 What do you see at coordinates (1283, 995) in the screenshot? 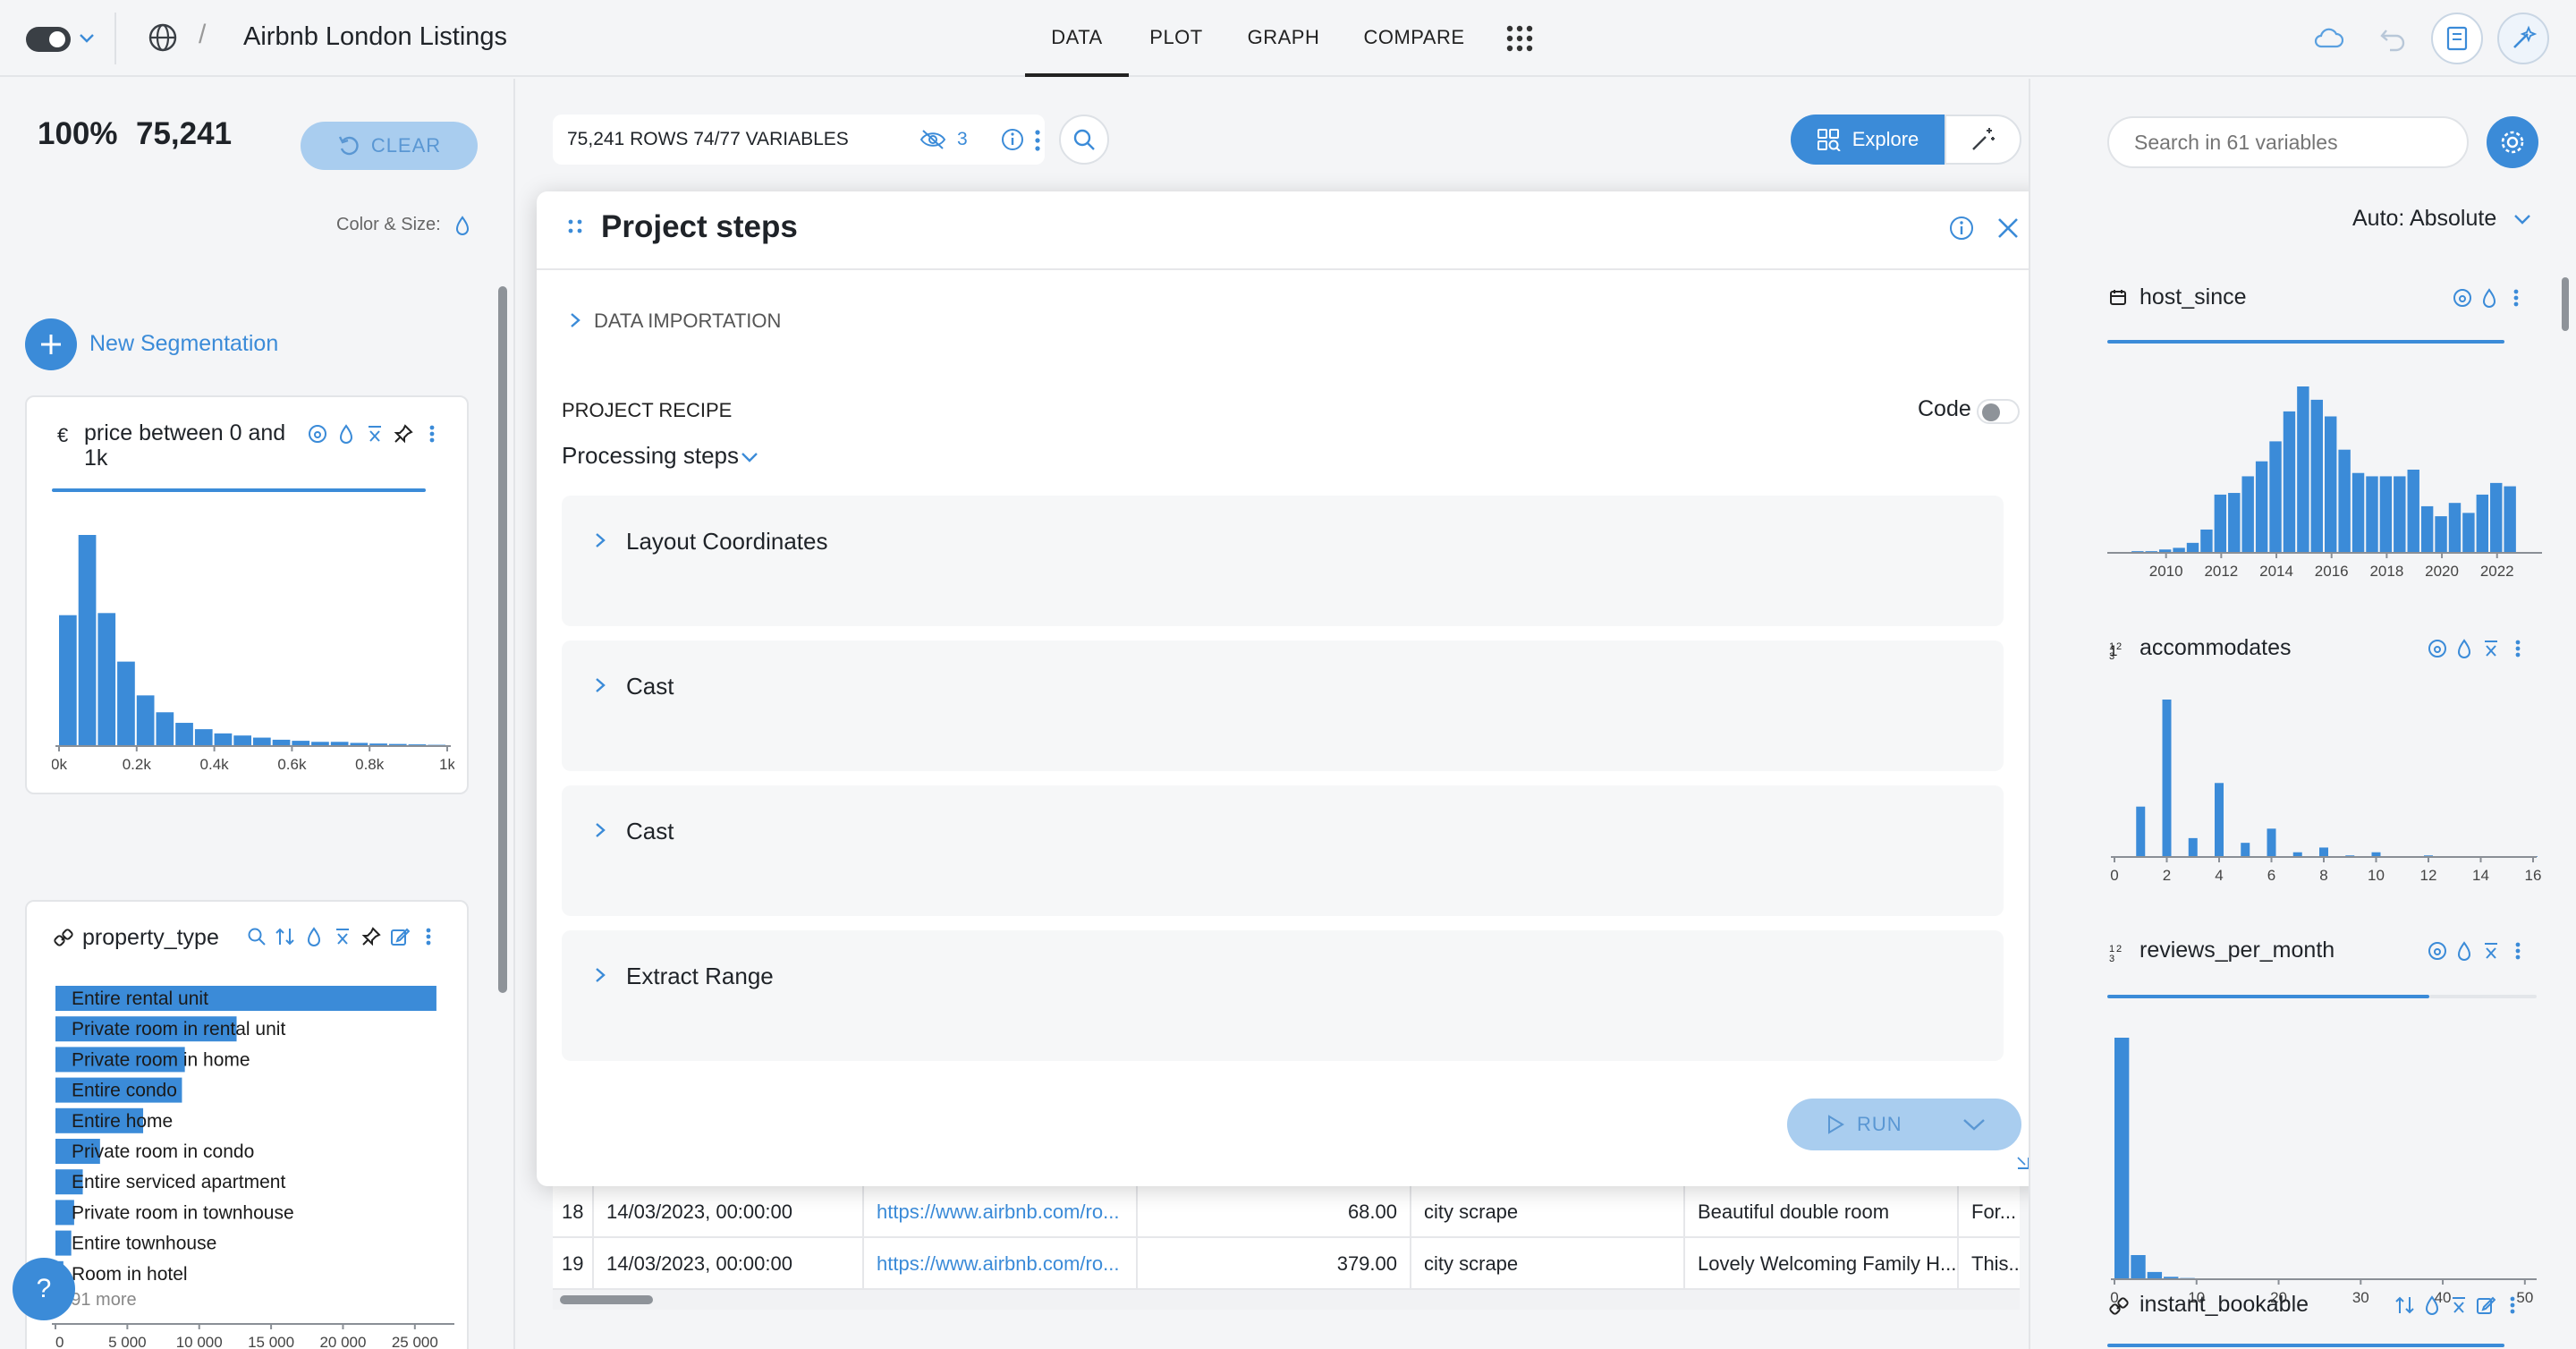
I see `step-item: Extract Range` at bounding box center [1283, 995].